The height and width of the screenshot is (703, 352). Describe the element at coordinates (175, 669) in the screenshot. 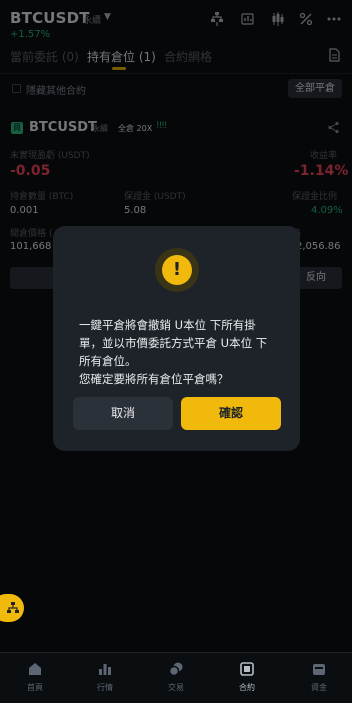

I see `trade-icon` at that location.